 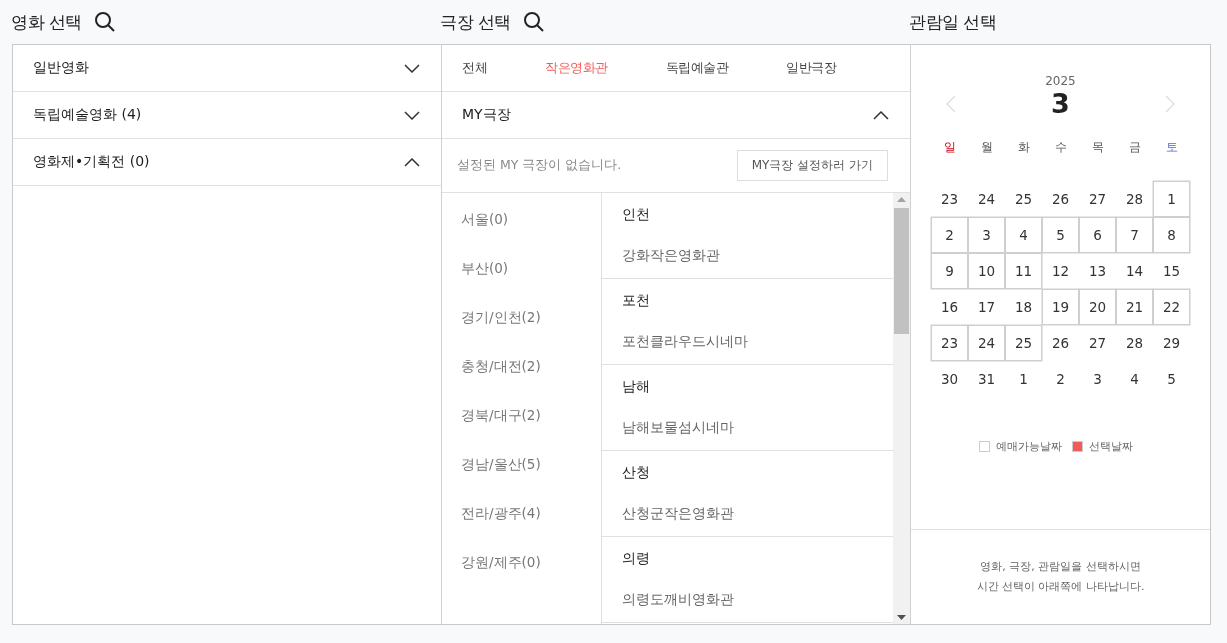 What do you see at coordinates (1134, 147) in the screenshot?
I see `weekday-label: 금` at bounding box center [1134, 147].